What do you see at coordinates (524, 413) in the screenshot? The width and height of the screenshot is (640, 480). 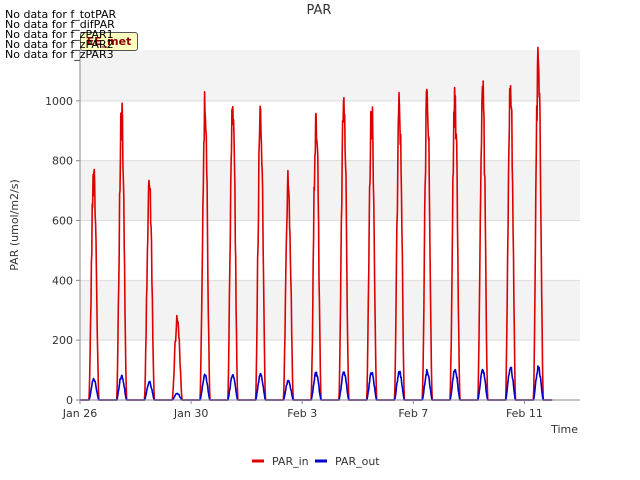 I see `x-tick-label: Feb 11` at bounding box center [524, 413].